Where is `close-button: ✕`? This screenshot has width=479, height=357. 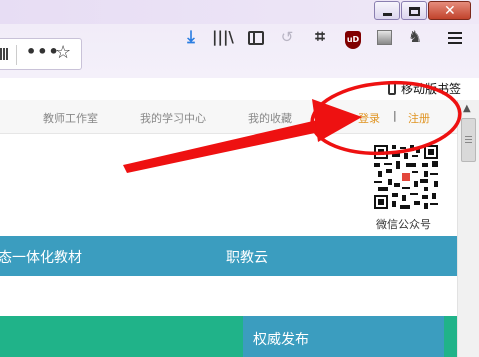 close-button: ✕ is located at coordinates (449, 10).